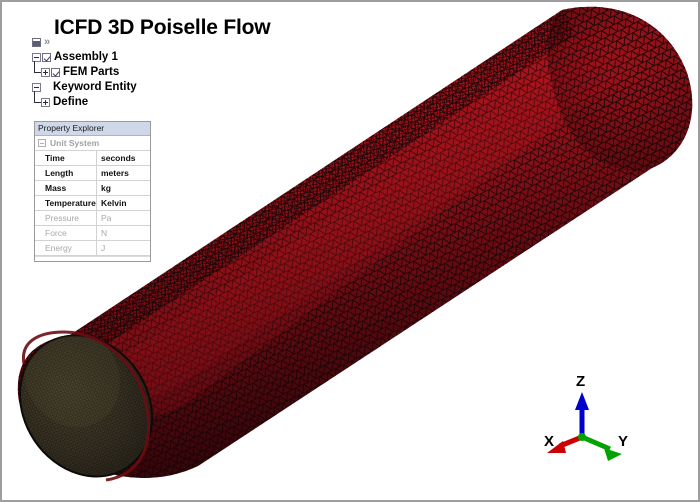 This screenshot has width=700, height=502. Describe the element at coordinates (92, 258) in the screenshot. I see `property-explorer-footer` at that location.